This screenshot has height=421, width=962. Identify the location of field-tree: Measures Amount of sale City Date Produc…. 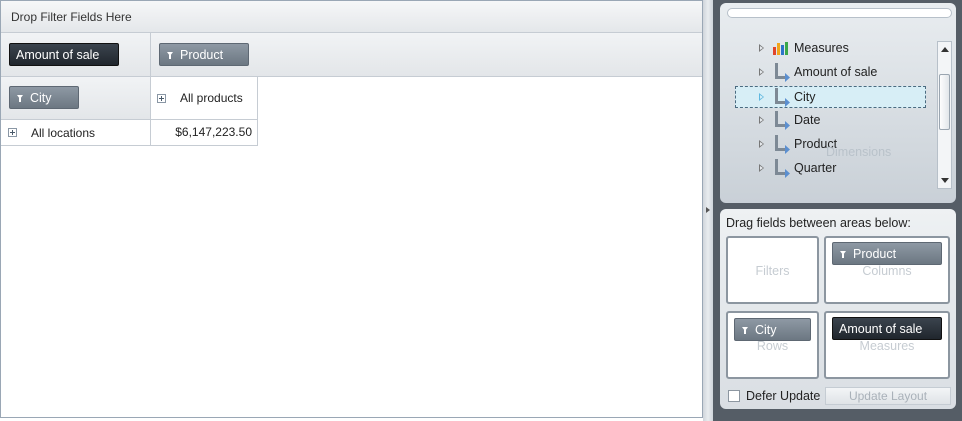
(840, 114).